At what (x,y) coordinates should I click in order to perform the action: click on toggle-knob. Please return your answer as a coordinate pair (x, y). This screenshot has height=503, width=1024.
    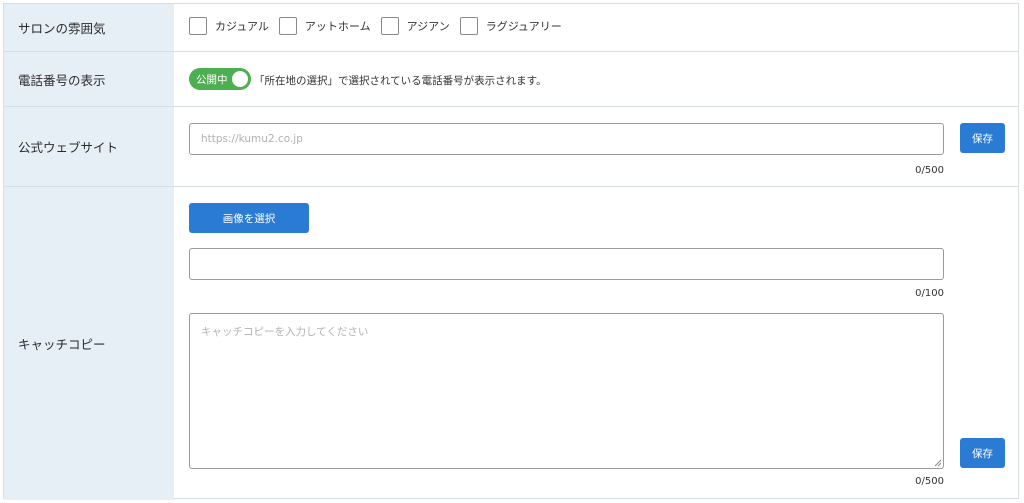
    Looking at the image, I should click on (240, 79).